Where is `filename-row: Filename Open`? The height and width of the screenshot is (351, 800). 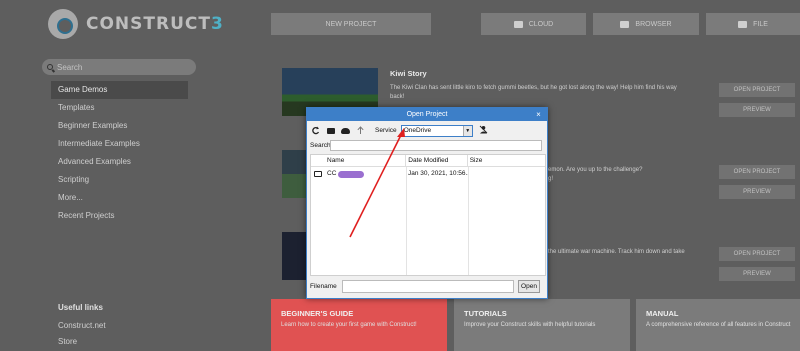 filename-row: Filename Open is located at coordinates (425, 286).